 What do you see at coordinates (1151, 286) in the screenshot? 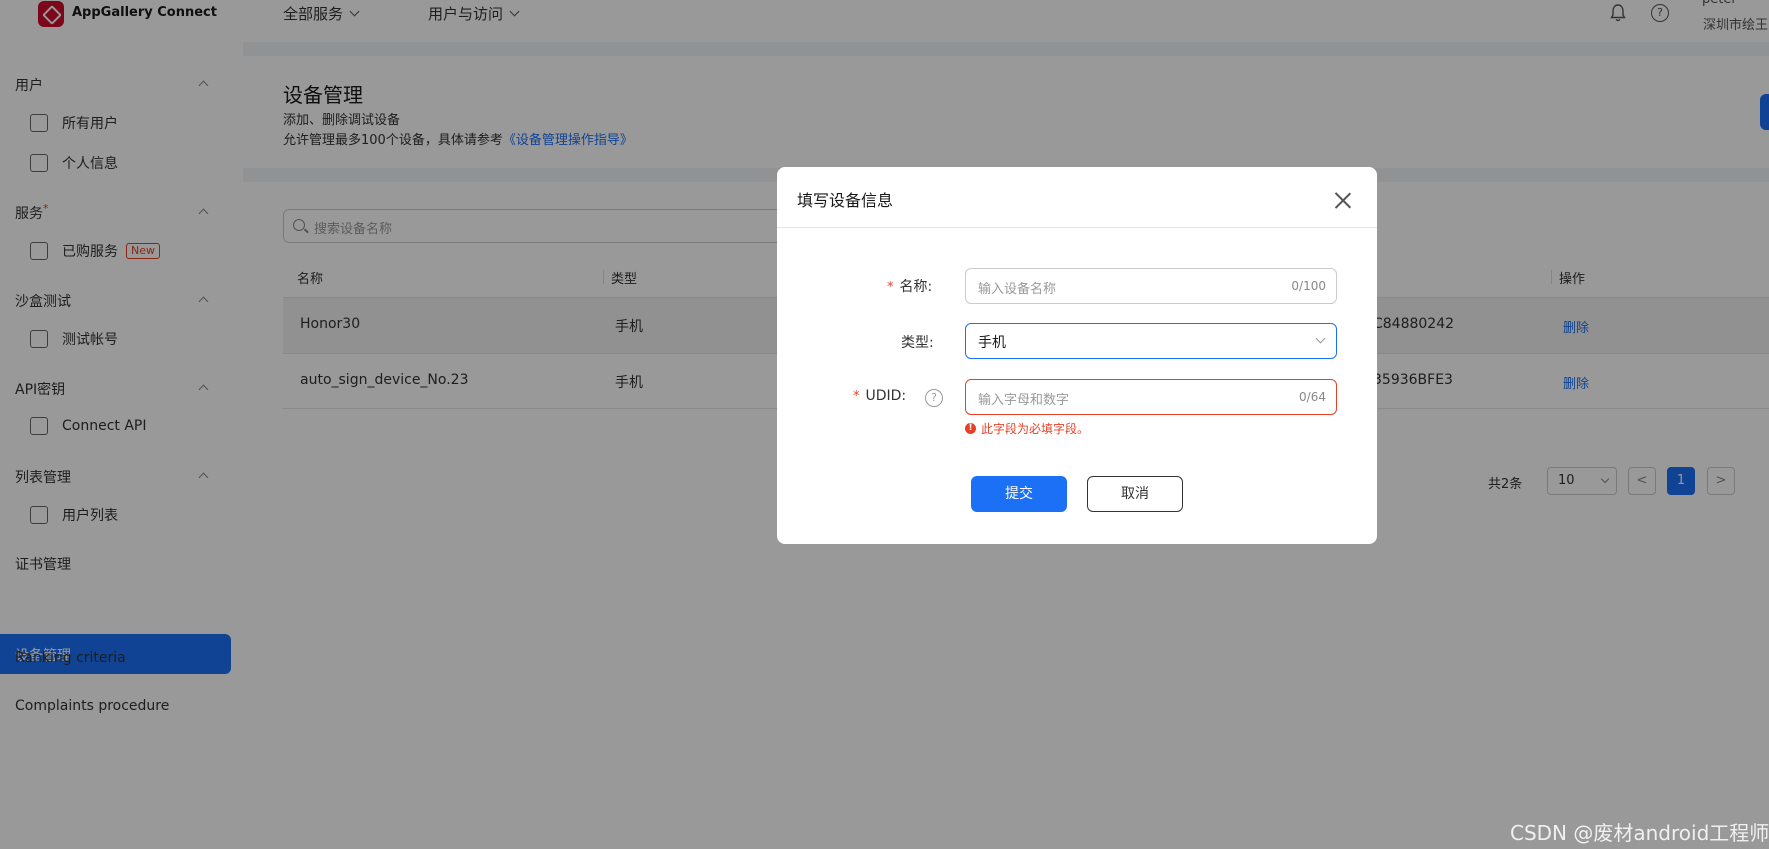
I see `device-name-input: 输入设备名称 0/100` at bounding box center [1151, 286].